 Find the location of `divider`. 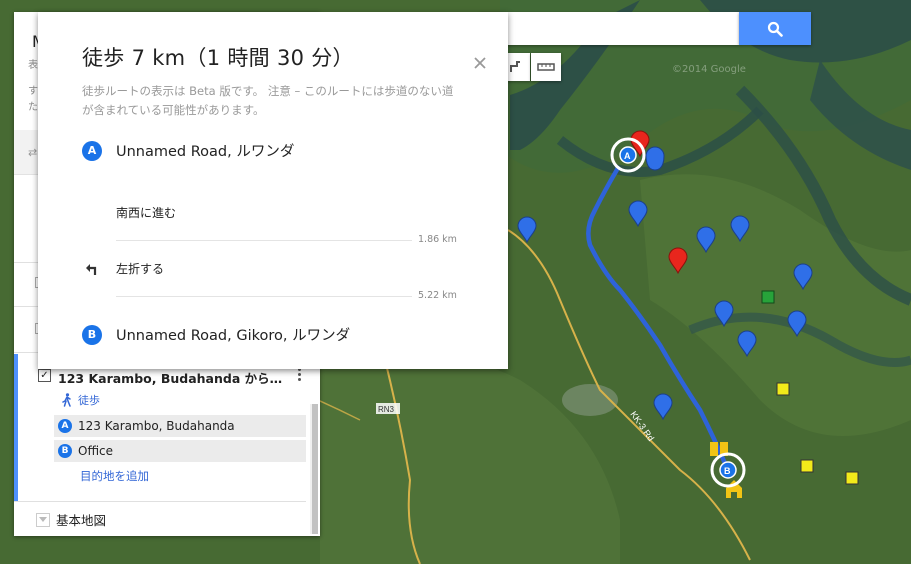

divider is located at coordinates (160, 501).